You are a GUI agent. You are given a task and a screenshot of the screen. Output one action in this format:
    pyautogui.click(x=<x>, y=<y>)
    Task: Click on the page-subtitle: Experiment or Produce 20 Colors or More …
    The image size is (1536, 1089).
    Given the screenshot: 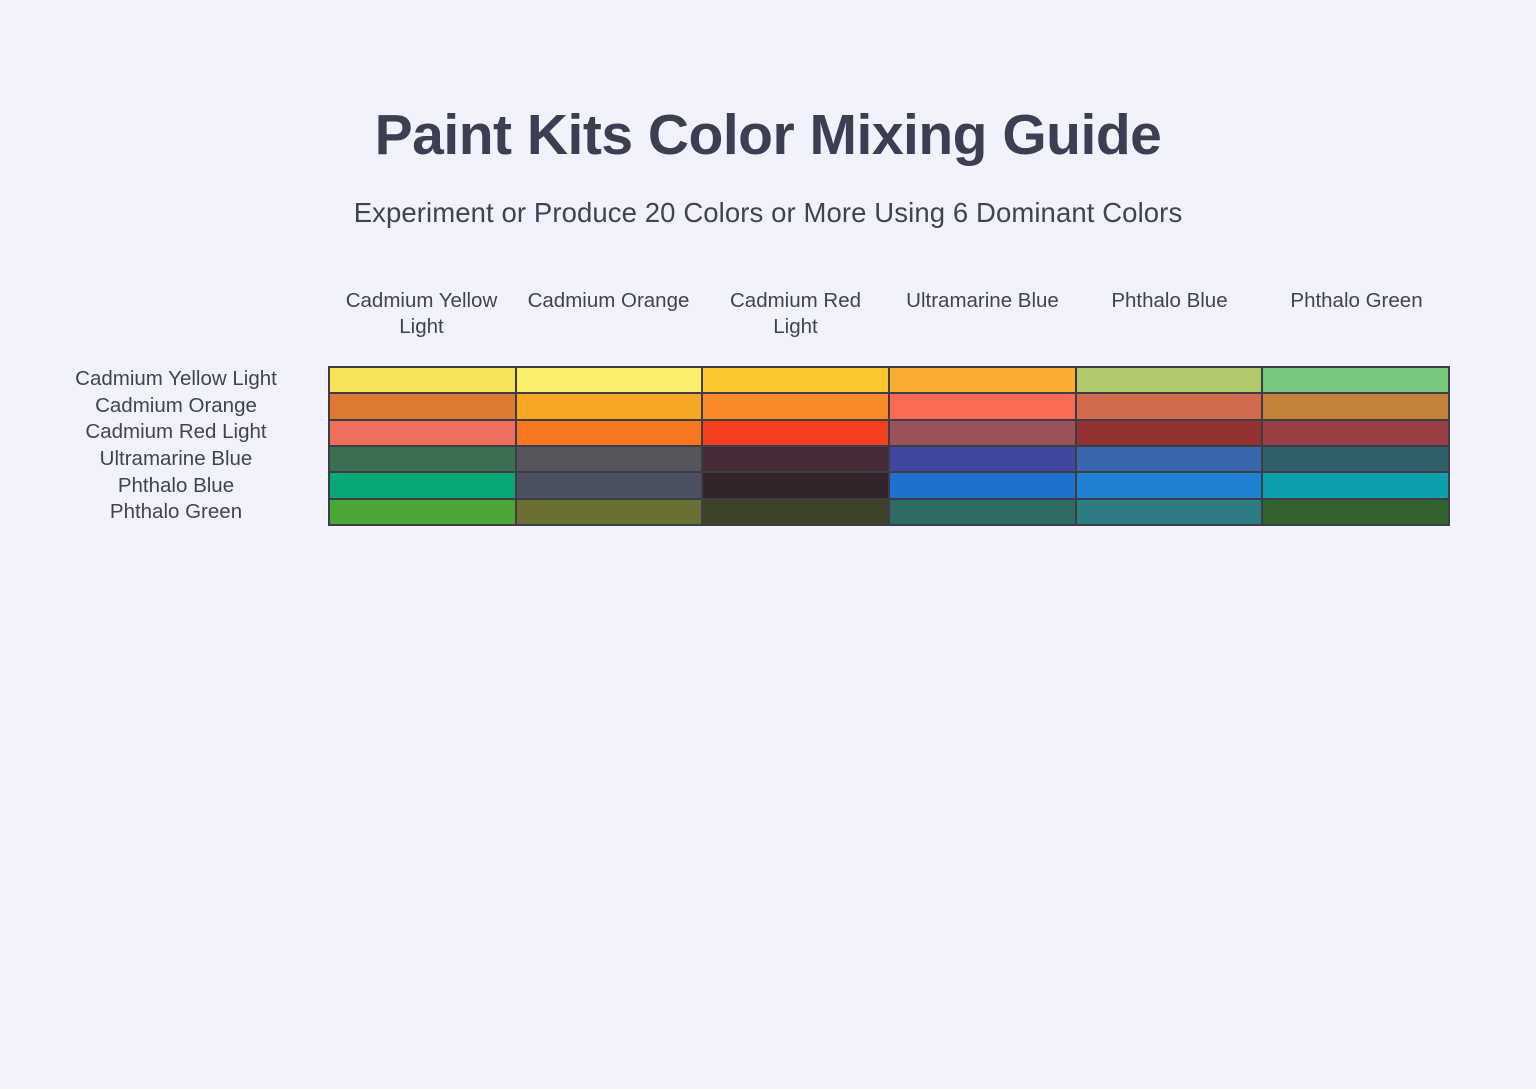 What is the action you would take?
    pyautogui.click(x=768, y=212)
    